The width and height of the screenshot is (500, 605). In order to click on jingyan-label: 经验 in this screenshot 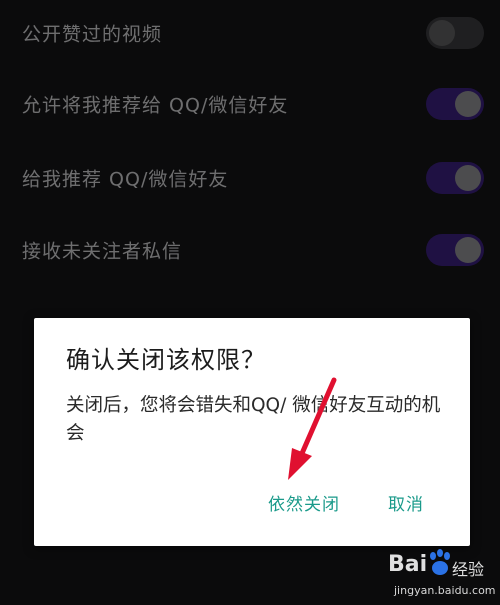, I will do `click(468, 569)`.